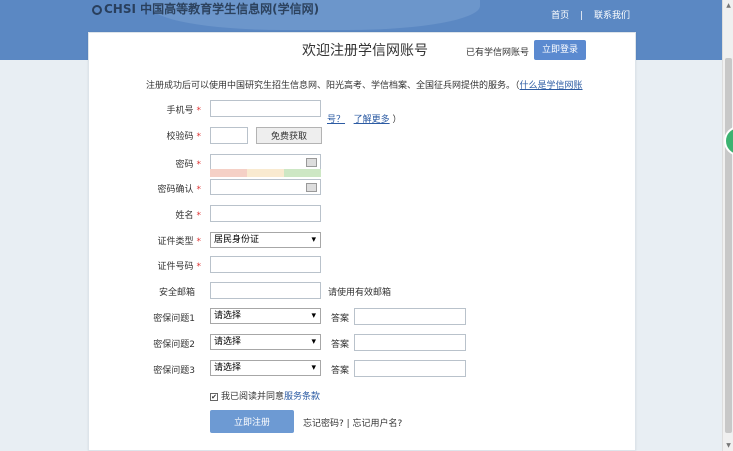 The width and height of the screenshot is (733, 451). What do you see at coordinates (265, 290) in the screenshot?
I see `email-input` at bounding box center [265, 290].